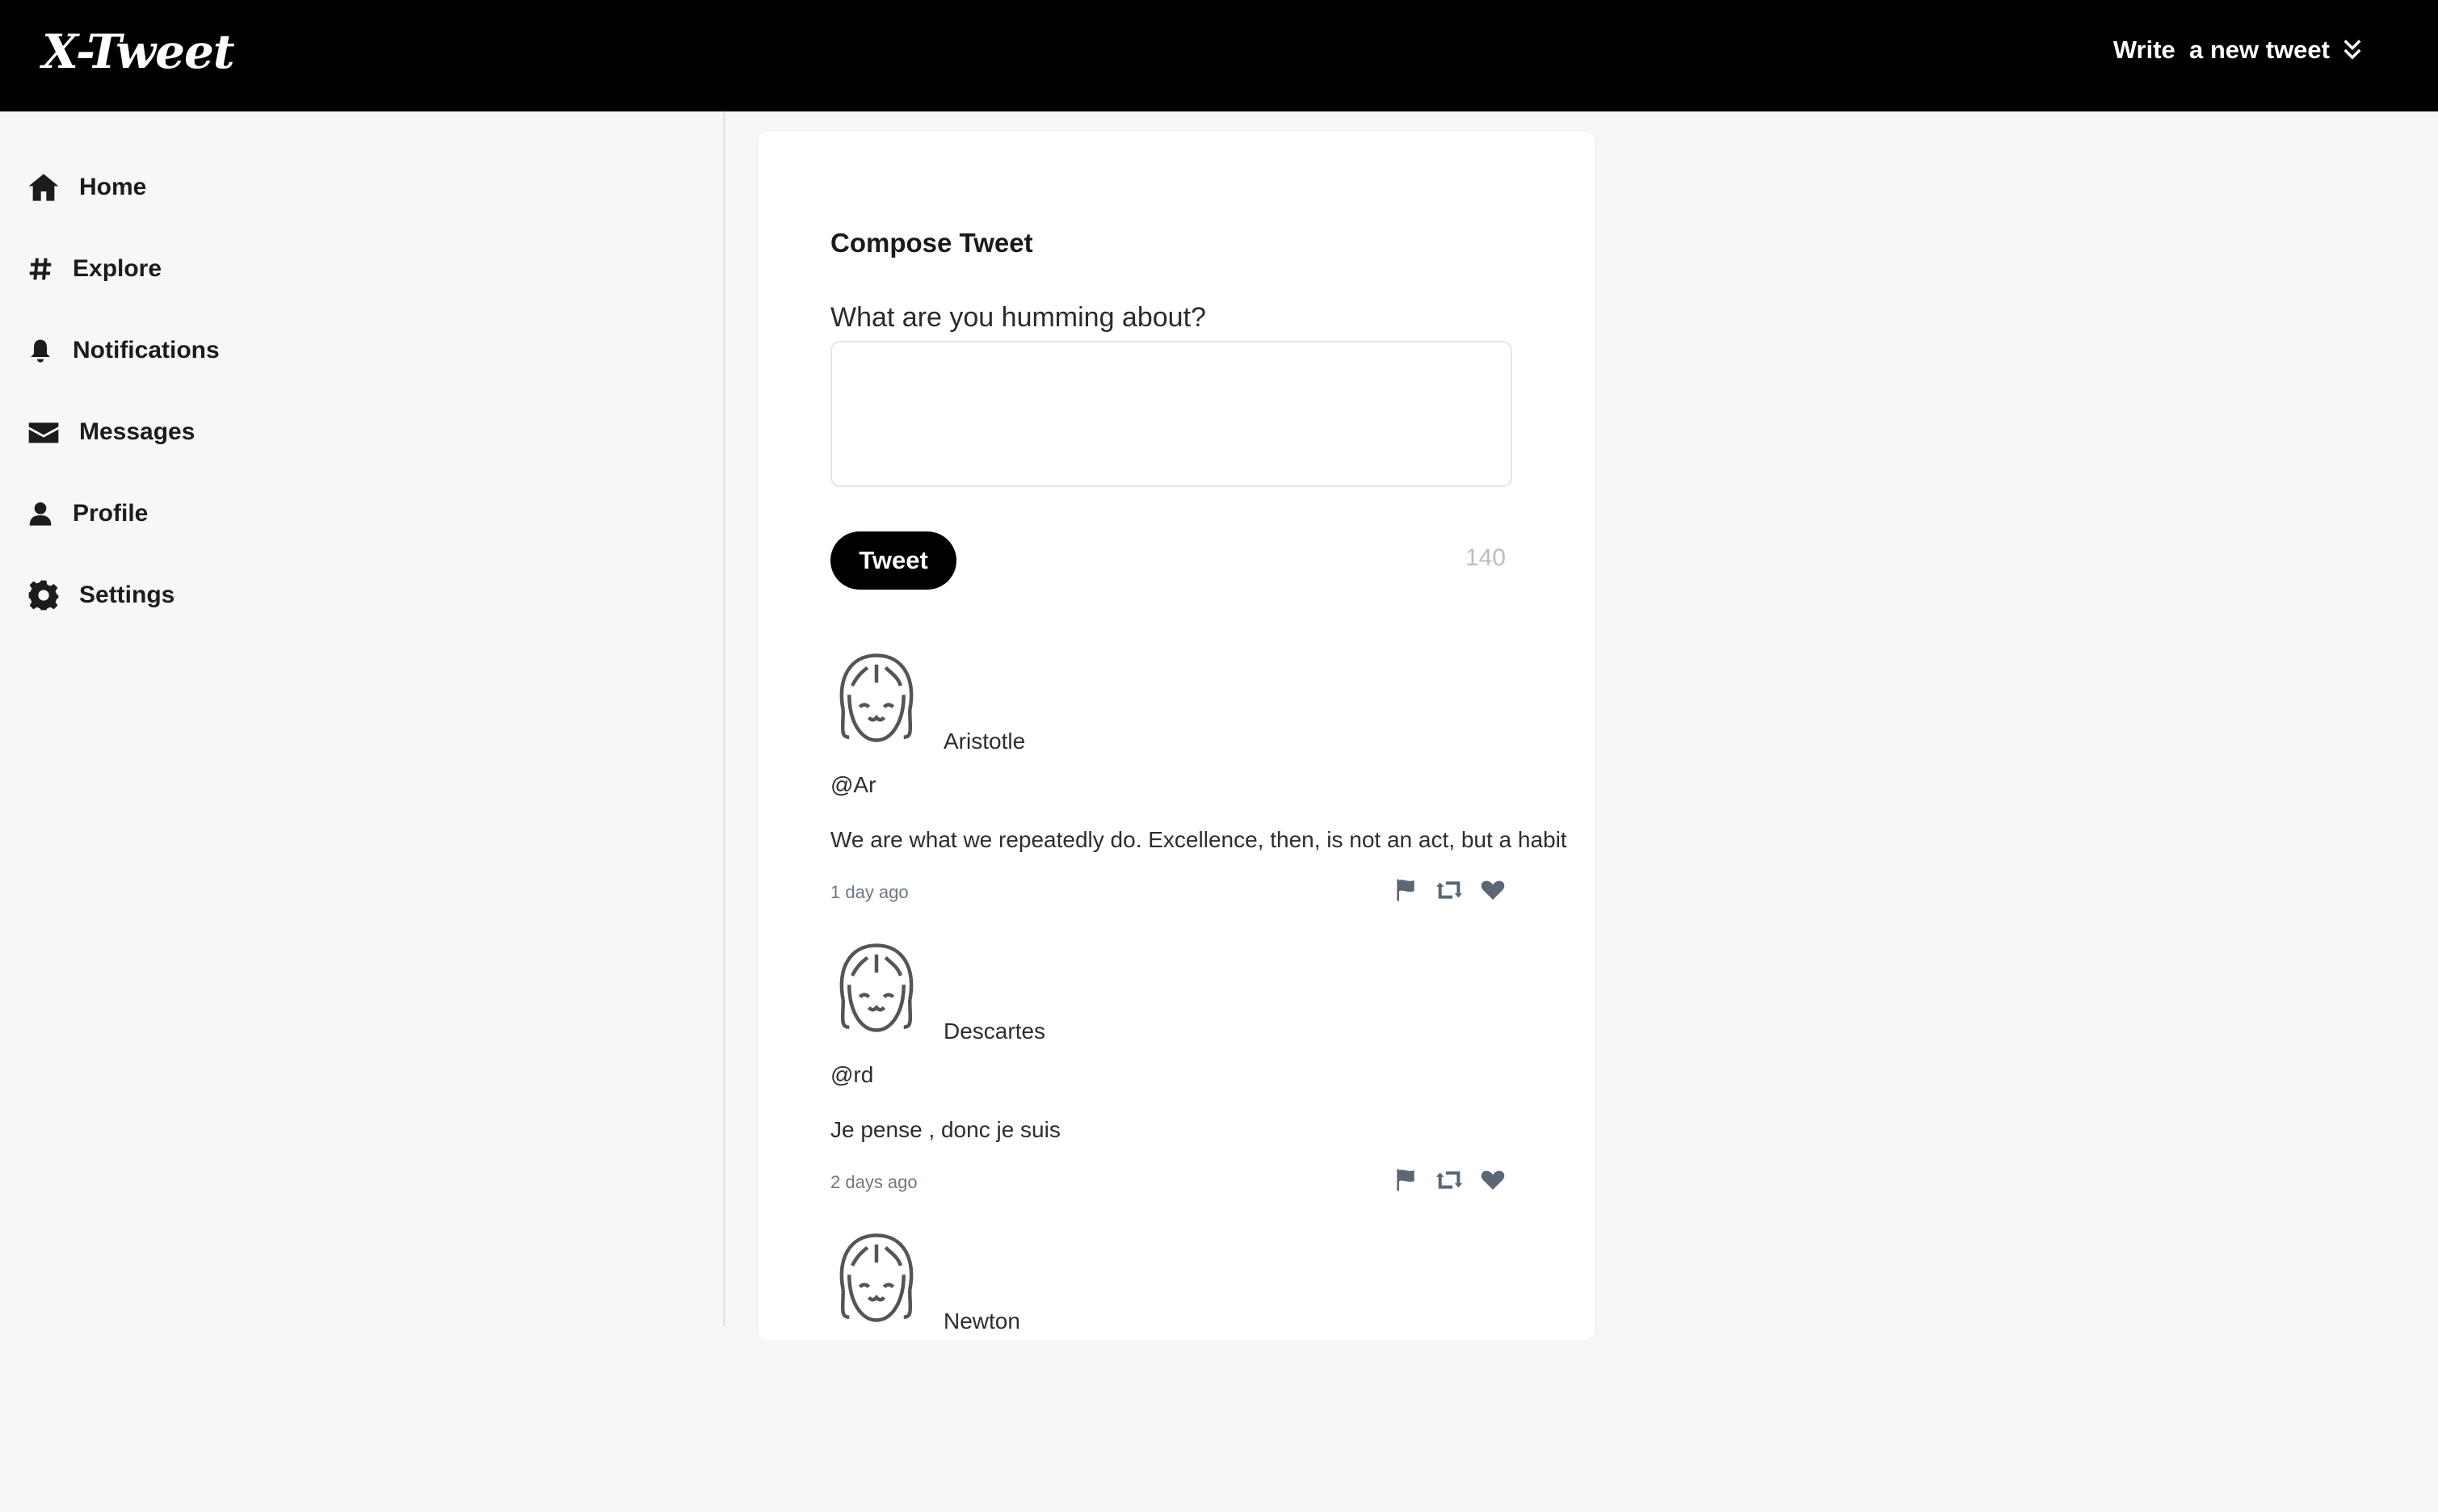  What do you see at coordinates (40, 269) in the screenshot?
I see `hashtag-icon` at bounding box center [40, 269].